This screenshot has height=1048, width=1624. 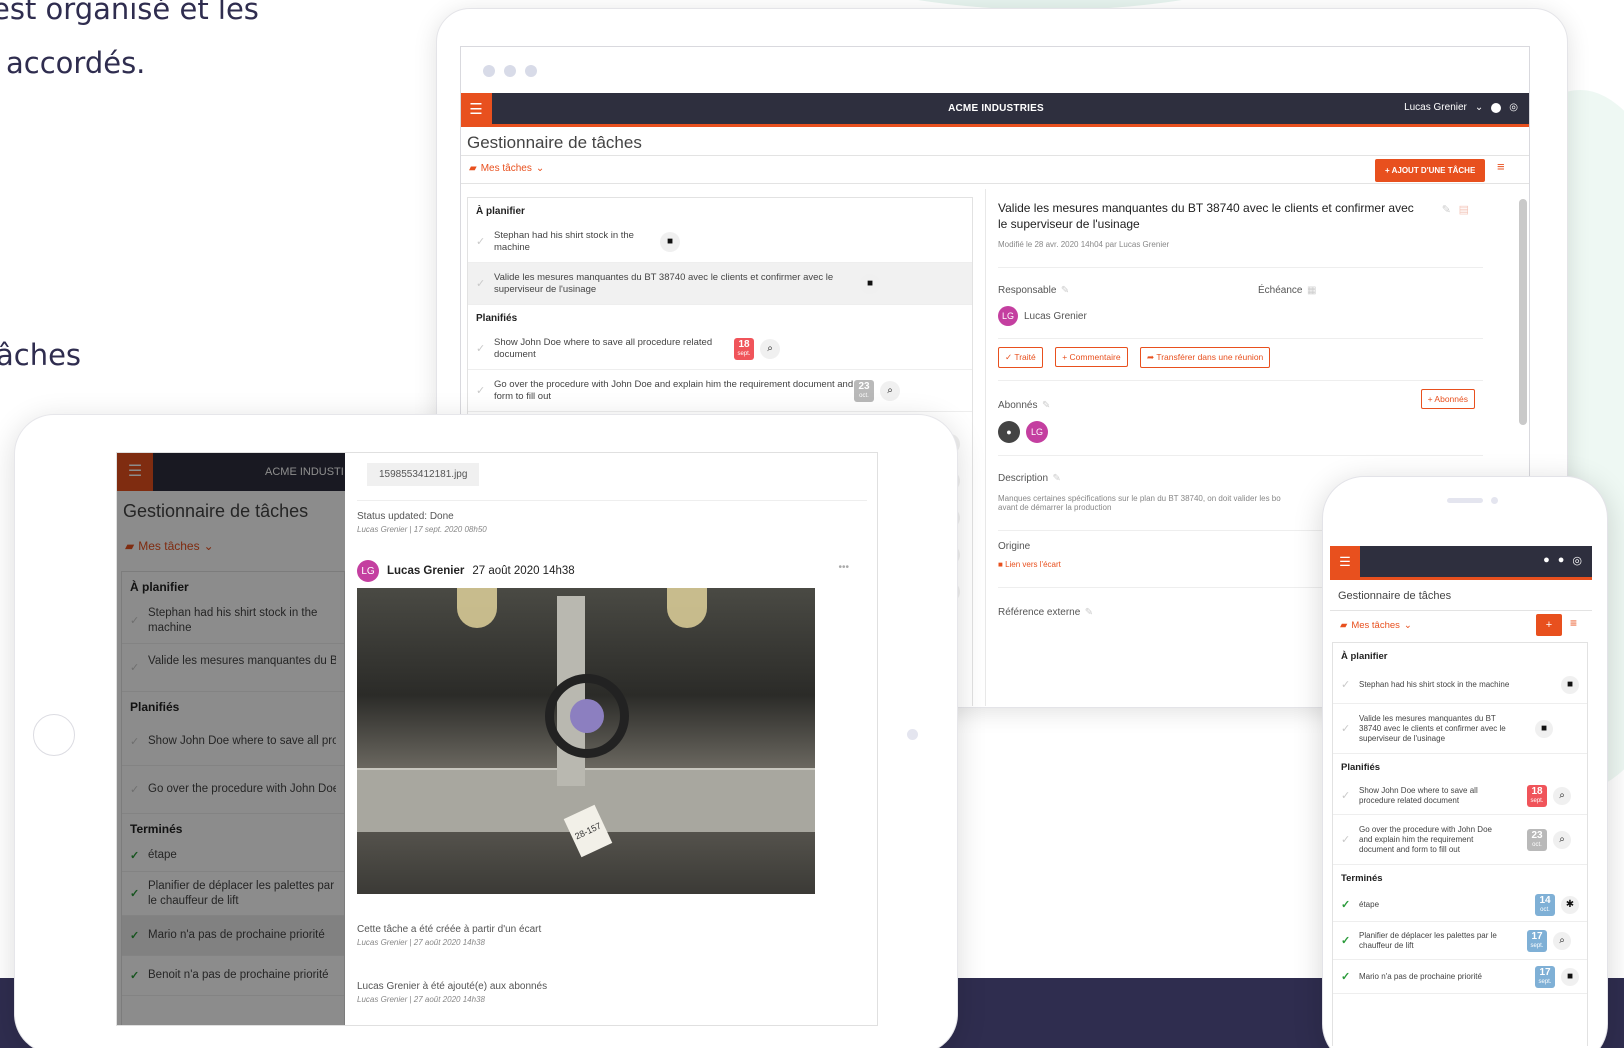 What do you see at coordinates (1435, 107) in the screenshot?
I see `user-name: Lucas Grenier` at bounding box center [1435, 107].